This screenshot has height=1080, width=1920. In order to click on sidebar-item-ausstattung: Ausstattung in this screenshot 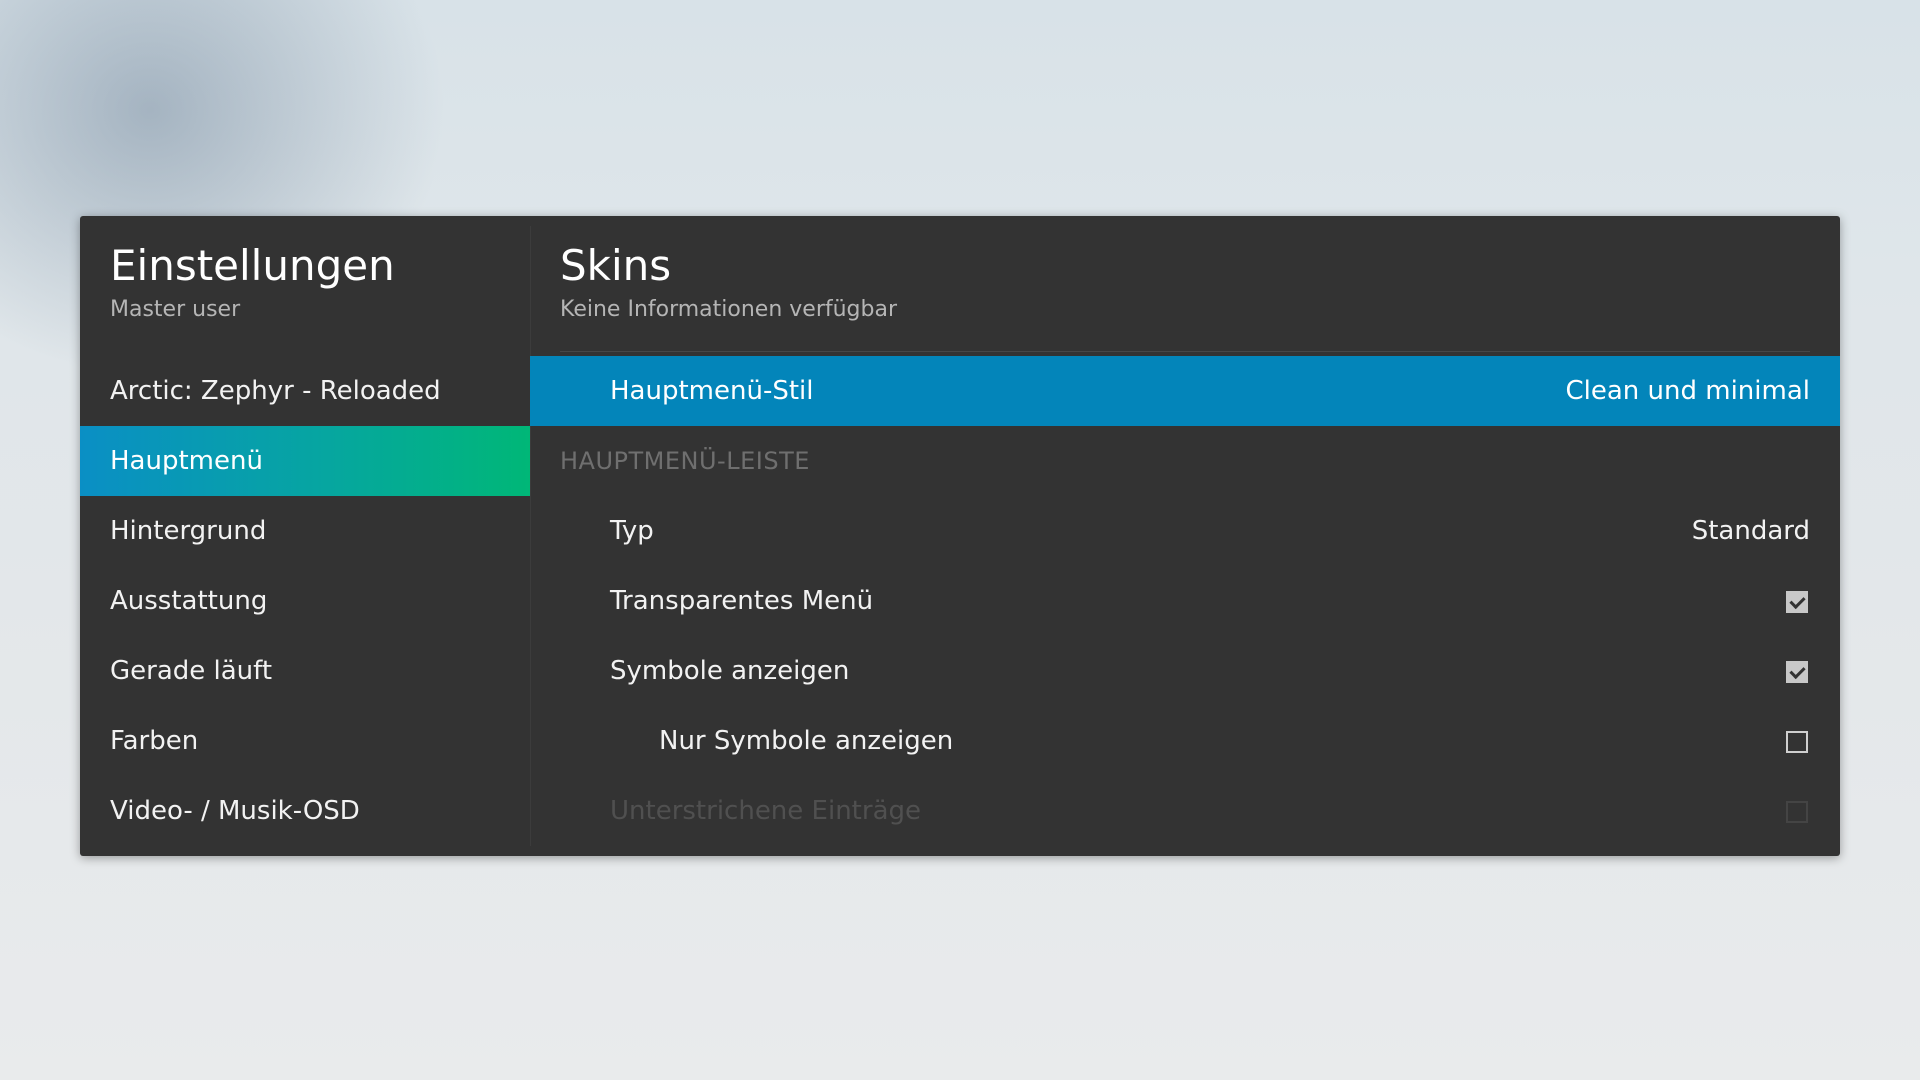, I will do `click(305, 601)`.